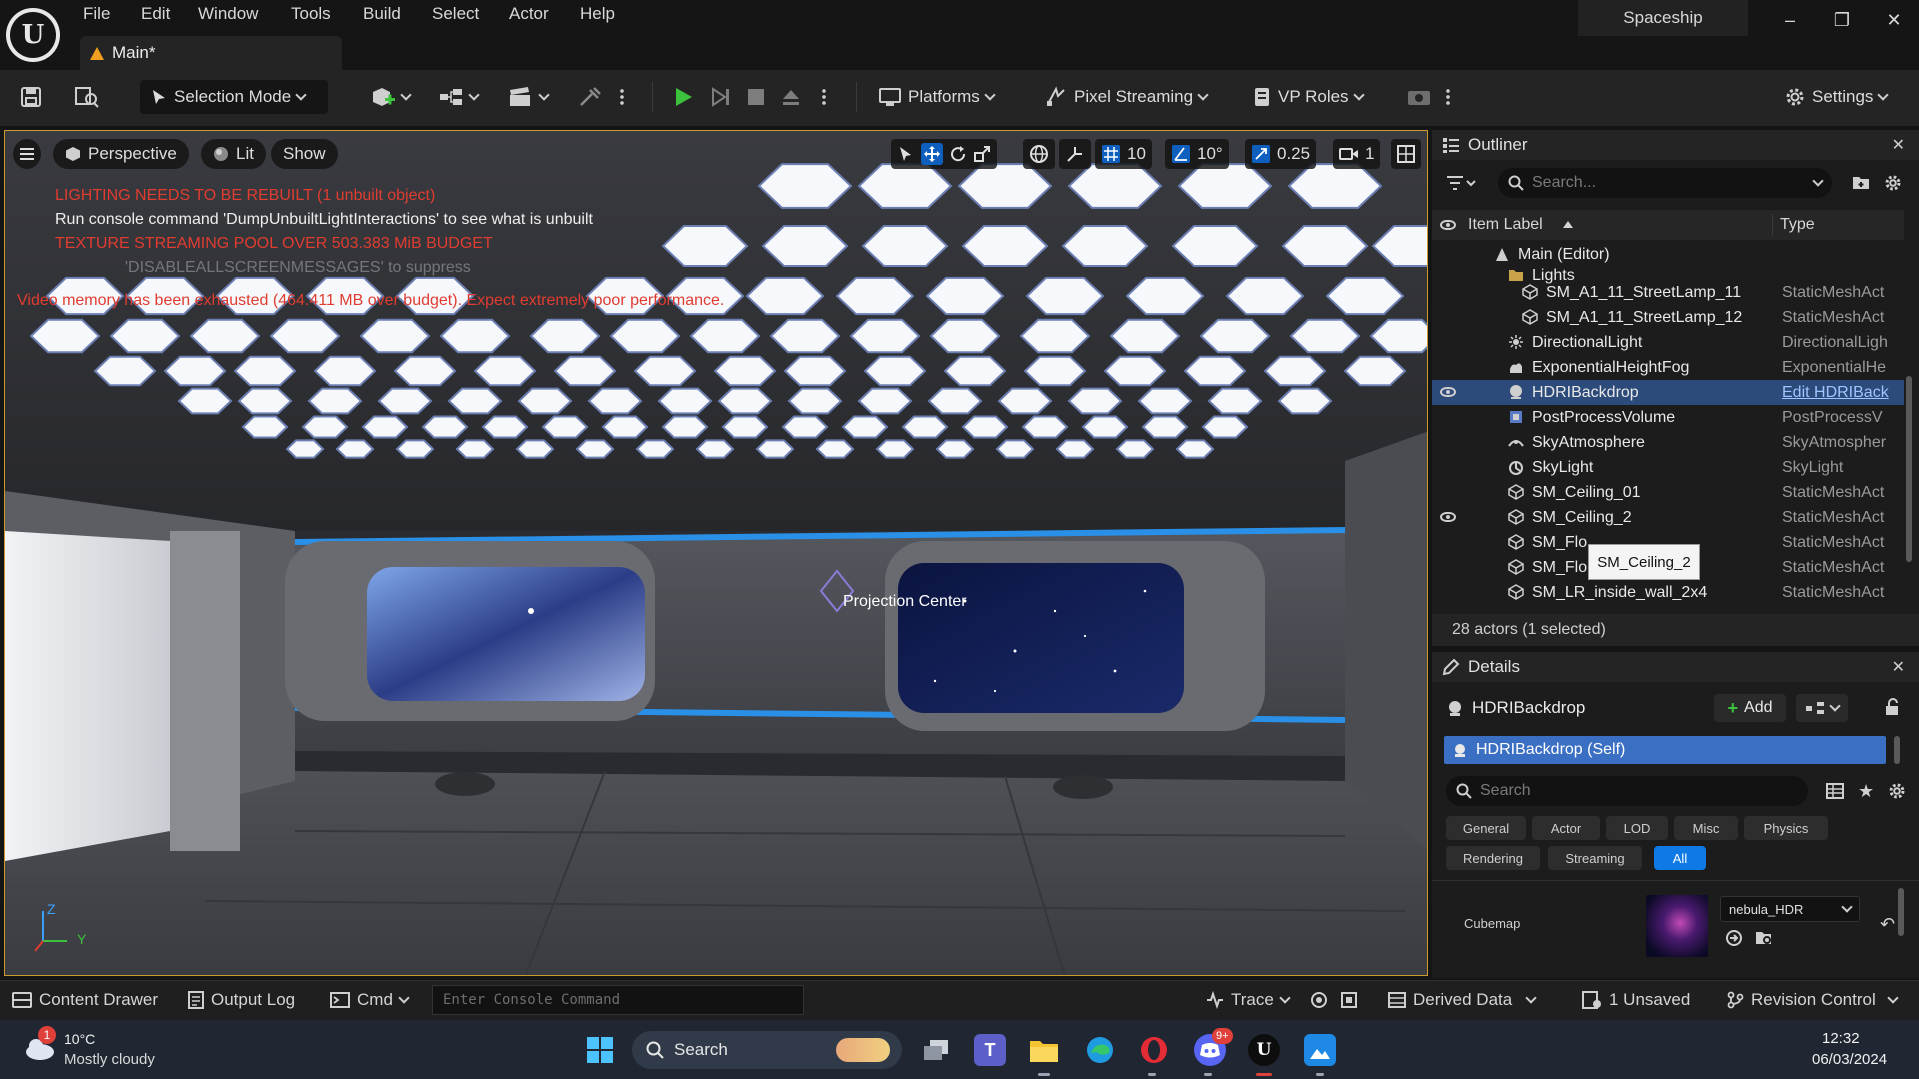 This screenshot has width=1919, height=1079. I want to click on category-streaming: Streaming, so click(1595, 858).